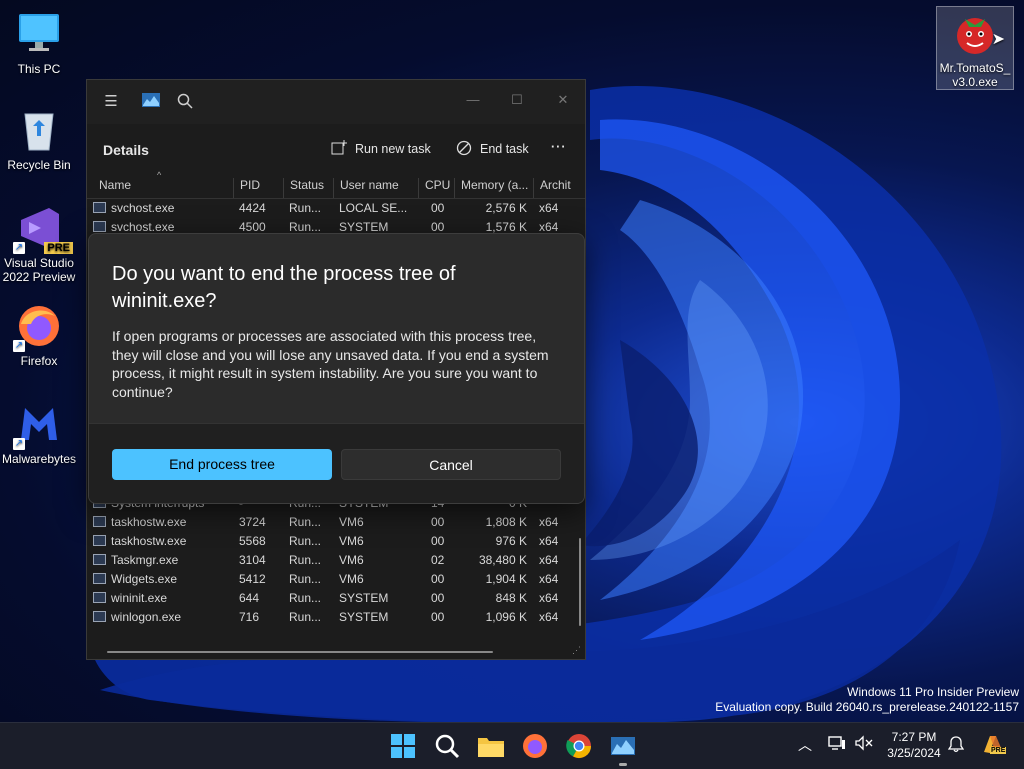  Describe the element at coordinates (914, 745) in the screenshot. I see `taskbar-clock: 7:27 PM 3/25/2024` at that location.